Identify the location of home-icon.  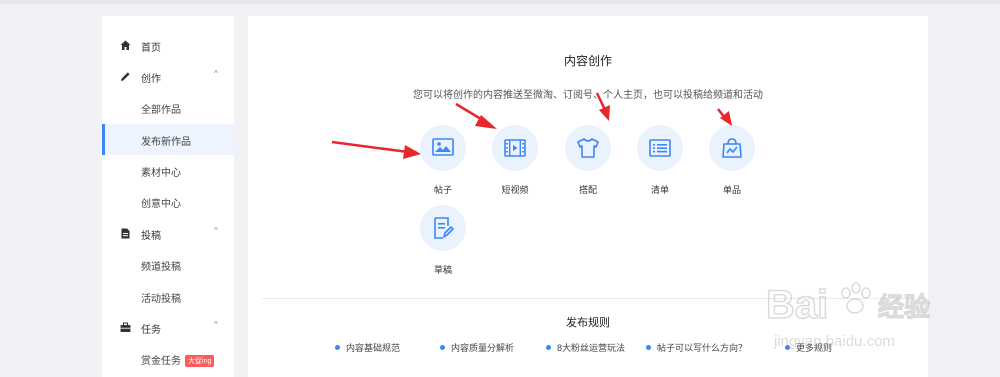
(125, 45).